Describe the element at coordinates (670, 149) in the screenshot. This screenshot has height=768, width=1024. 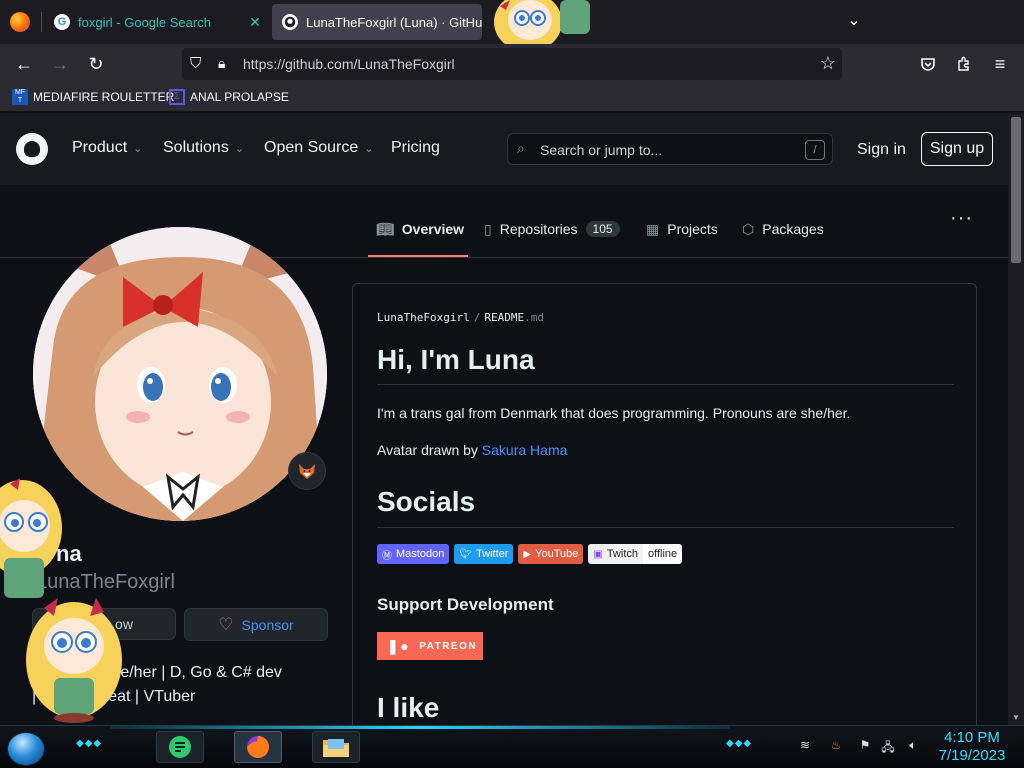
I see `search-input: ⌕ Search or jump to... /` at that location.